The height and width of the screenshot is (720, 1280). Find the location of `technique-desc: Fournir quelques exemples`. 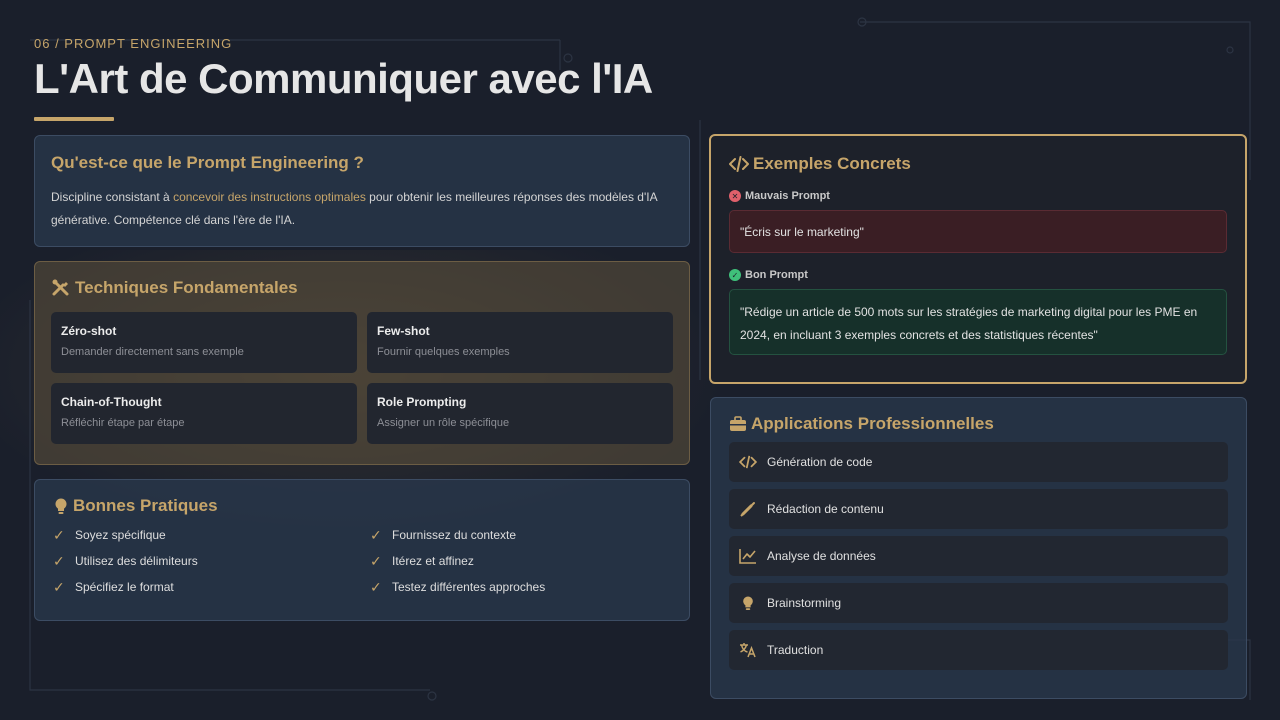

technique-desc: Fournir quelques exemples is located at coordinates (443, 352).